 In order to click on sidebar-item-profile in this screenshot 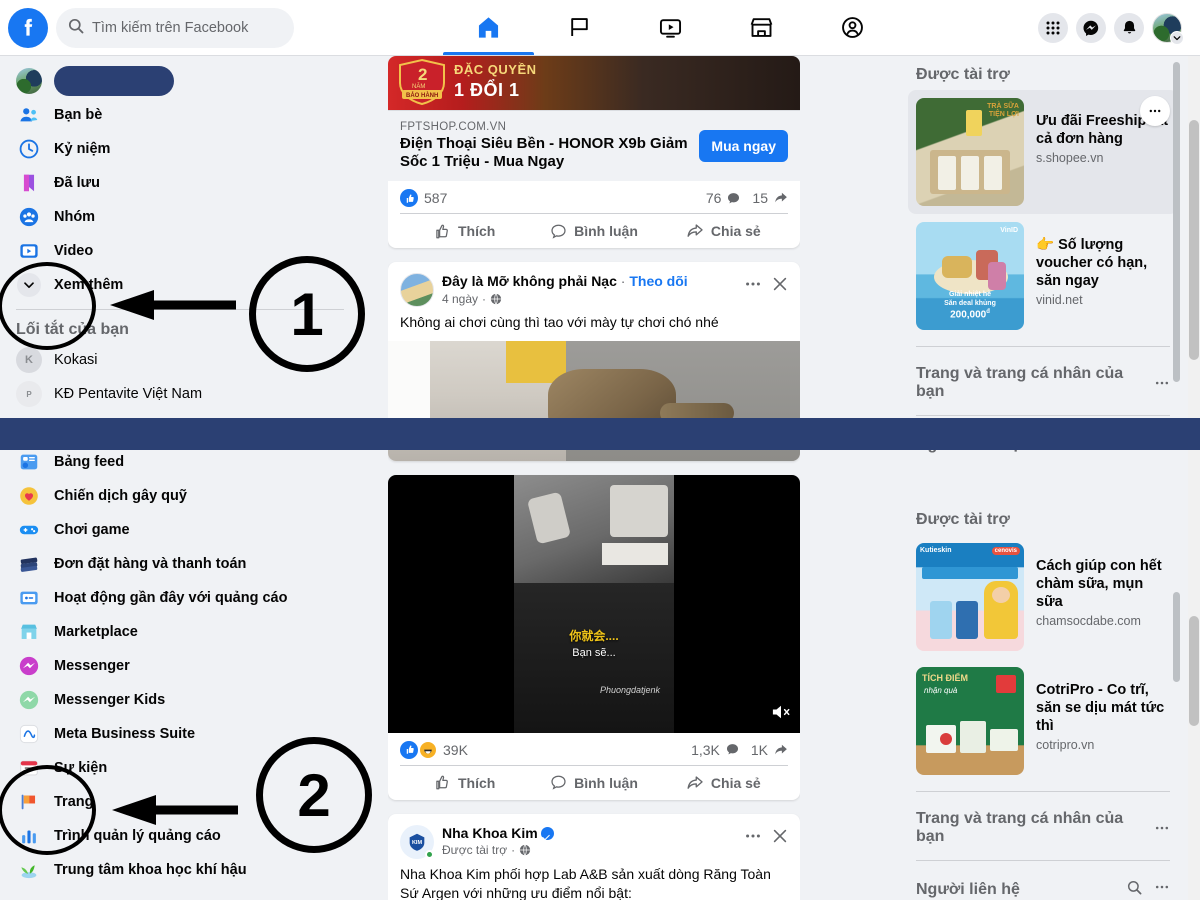, I will do `click(180, 81)`.